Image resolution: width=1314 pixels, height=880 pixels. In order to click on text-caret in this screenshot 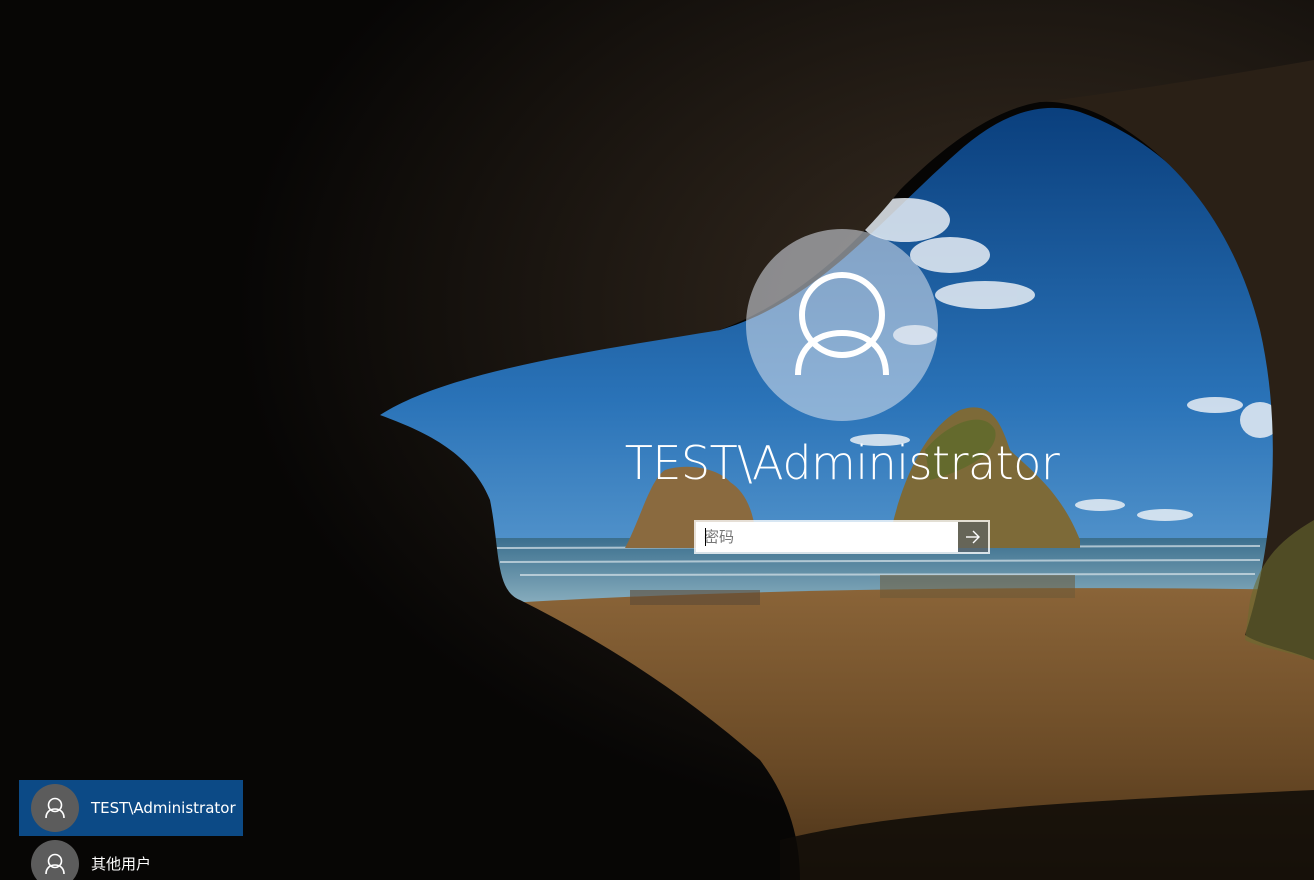, I will do `click(705, 537)`.